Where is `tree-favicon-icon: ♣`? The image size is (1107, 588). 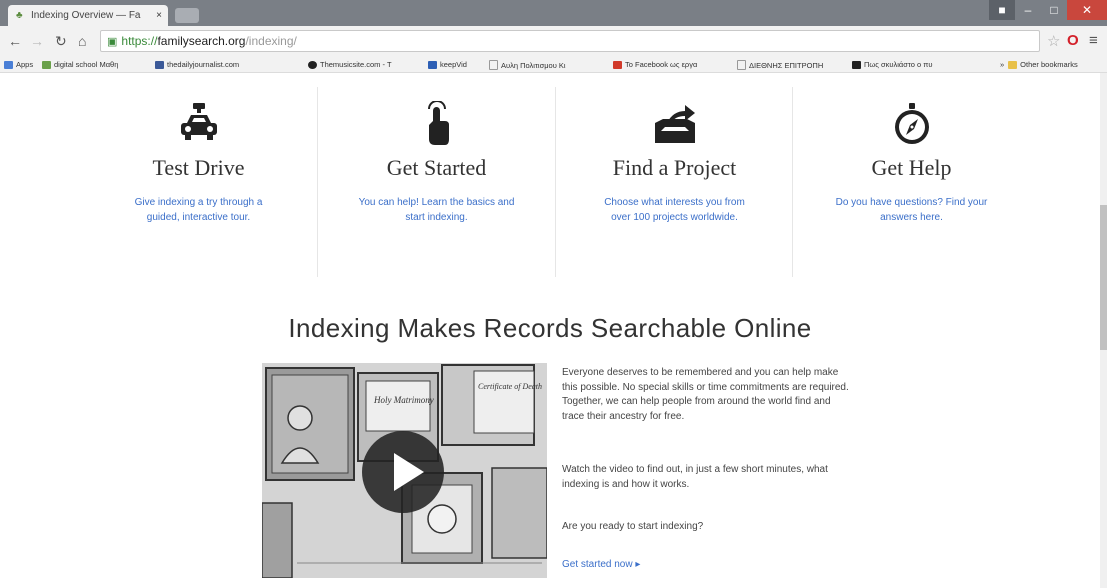 tree-favicon-icon: ♣ is located at coordinates (19, 15).